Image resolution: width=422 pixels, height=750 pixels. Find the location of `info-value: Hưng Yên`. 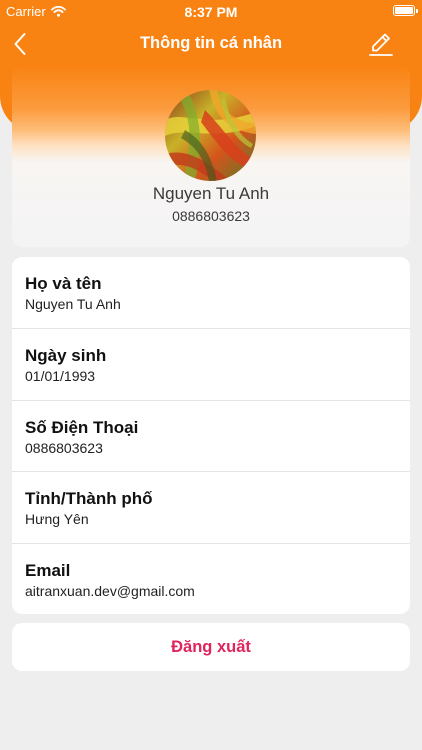

info-value: Hưng Yên is located at coordinates (57, 519).